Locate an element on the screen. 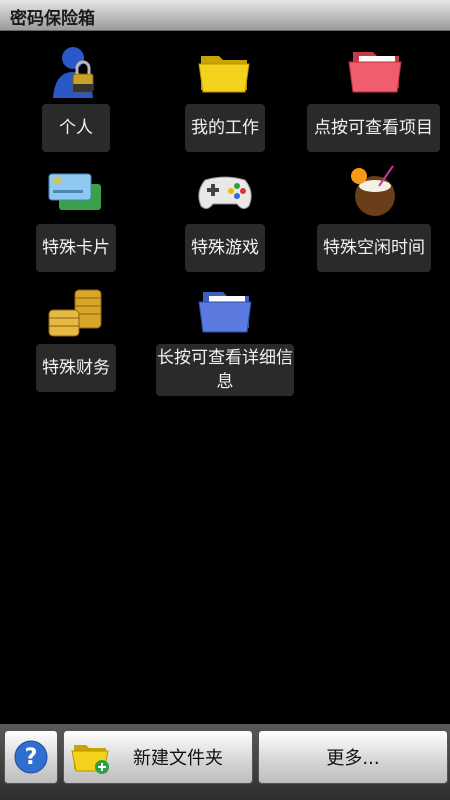 The width and height of the screenshot is (450, 800). grid-label: 特殊游戏 is located at coordinates (225, 248).